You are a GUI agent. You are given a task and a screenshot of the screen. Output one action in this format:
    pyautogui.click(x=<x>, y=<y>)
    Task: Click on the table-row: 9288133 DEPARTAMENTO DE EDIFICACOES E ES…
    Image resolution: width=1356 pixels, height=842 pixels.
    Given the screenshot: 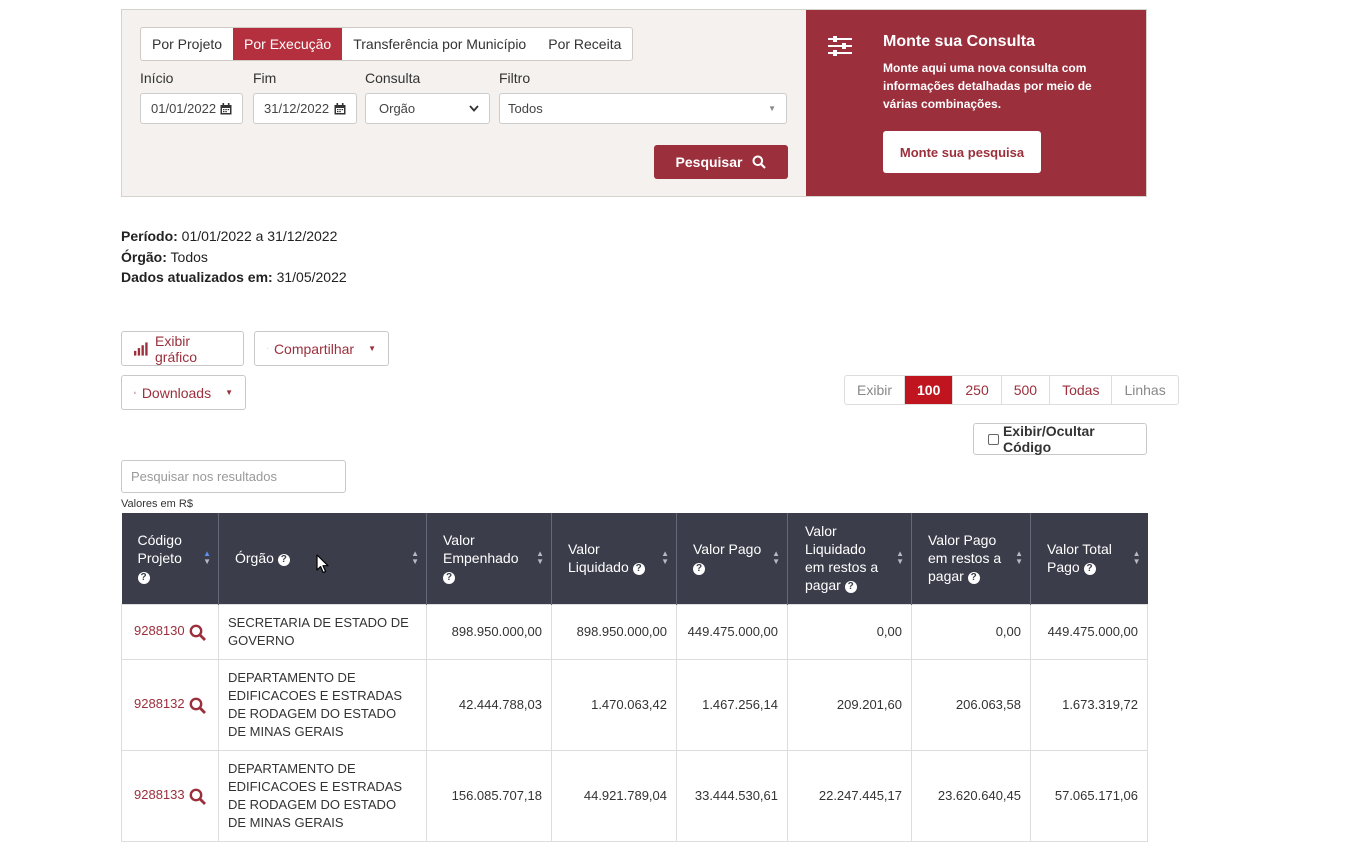 What is the action you would take?
    pyautogui.click(x=635, y=795)
    